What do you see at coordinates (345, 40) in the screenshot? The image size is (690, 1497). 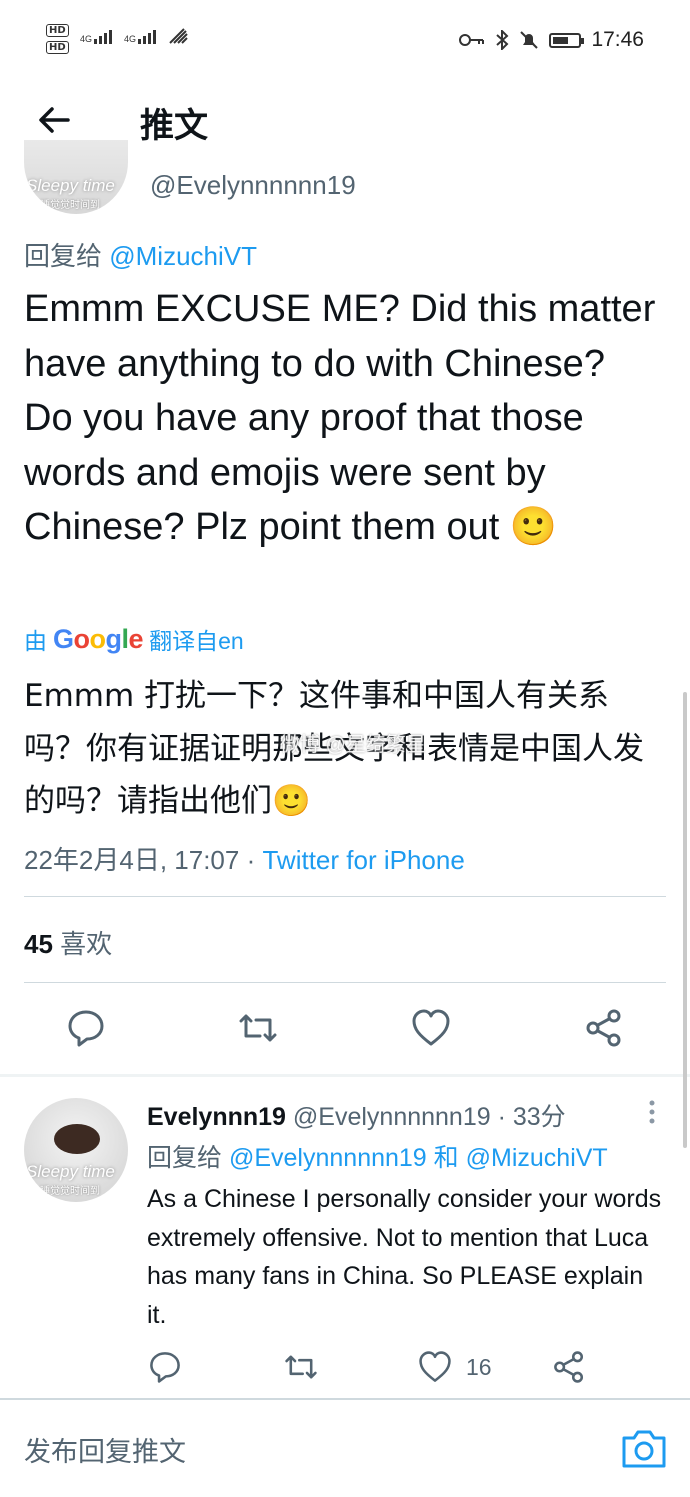 I see `status-bar: HD HD 4G 4G 17:46` at bounding box center [345, 40].